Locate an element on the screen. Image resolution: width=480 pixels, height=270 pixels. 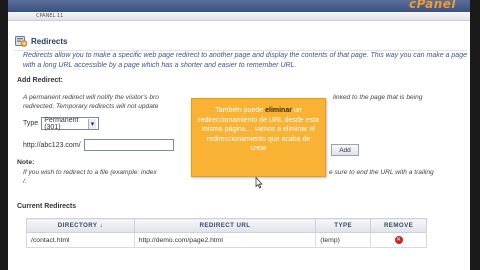
remove-icon: ✕ is located at coordinates (398, 240).